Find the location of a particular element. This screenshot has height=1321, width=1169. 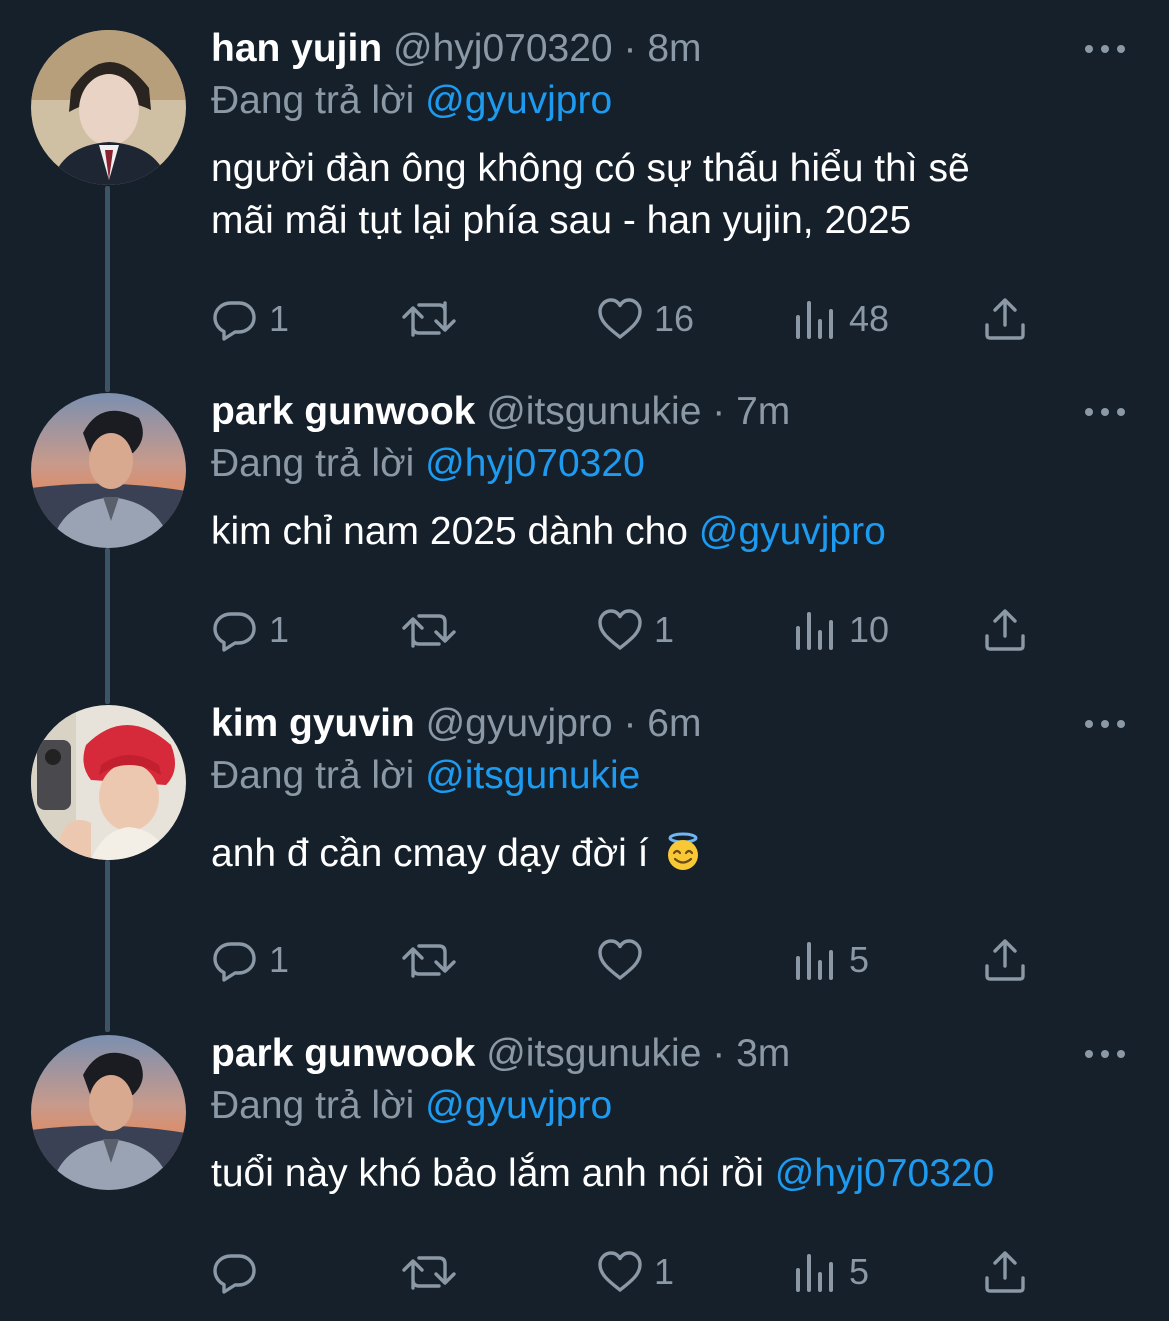

tweet-text-plain: anh đ cần cmay dạy đời í is located at coordinates (430, 853).